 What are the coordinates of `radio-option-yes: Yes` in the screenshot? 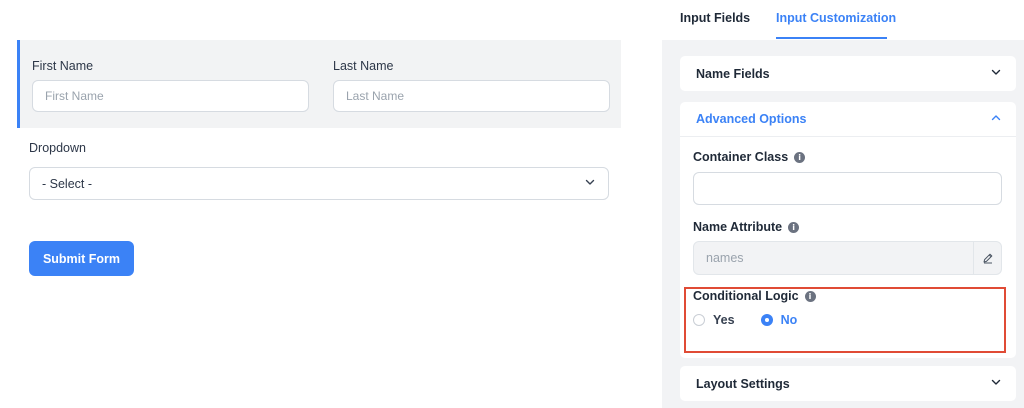 It's located at (714, 320).